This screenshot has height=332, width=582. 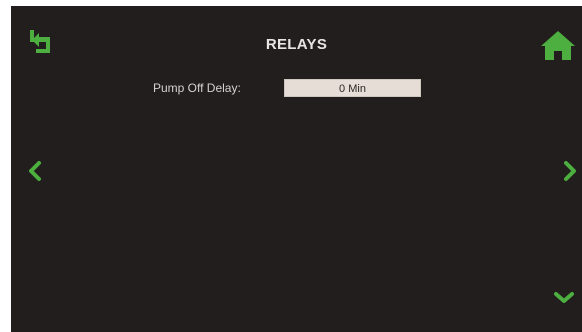 I want to click on chevron-left-icon, so click(x=35, y=171).